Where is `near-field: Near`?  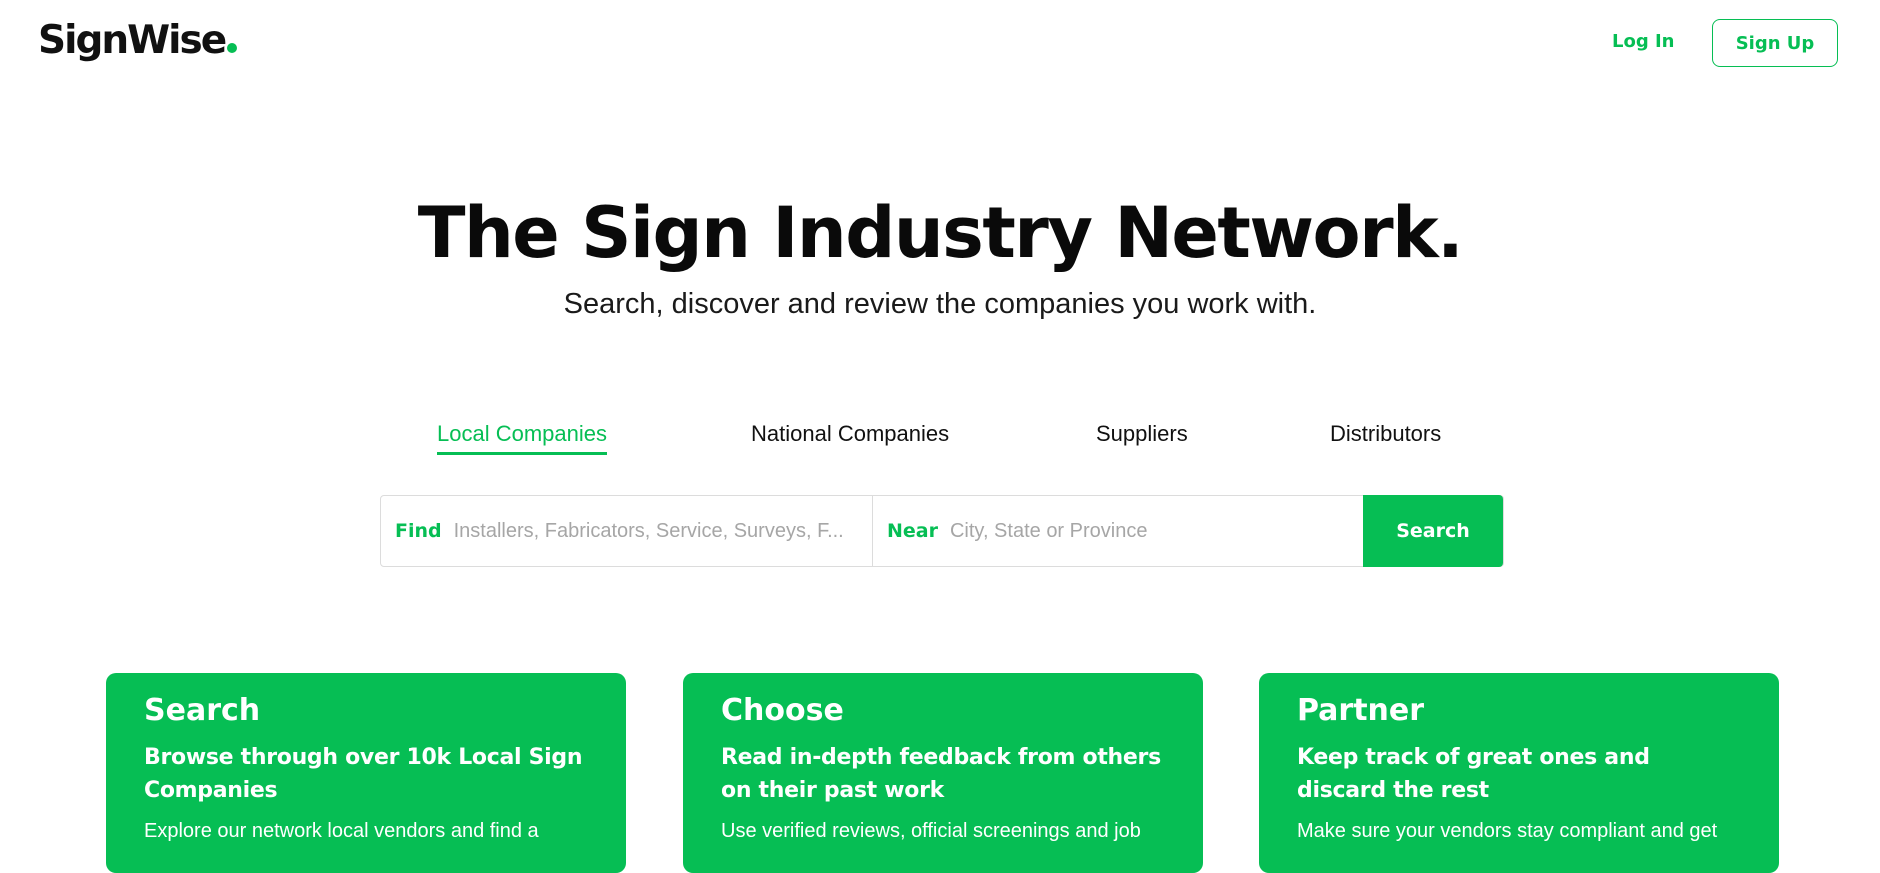 near-field: Near is located at coordinates (1118, 531).